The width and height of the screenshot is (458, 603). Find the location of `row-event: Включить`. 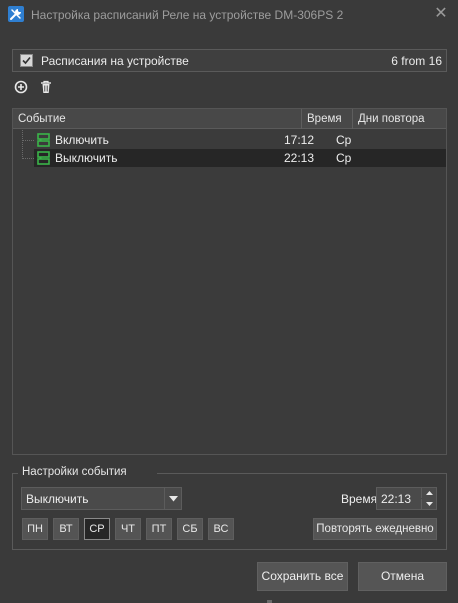

row-event: Включить is located at coordinates (82, 140).